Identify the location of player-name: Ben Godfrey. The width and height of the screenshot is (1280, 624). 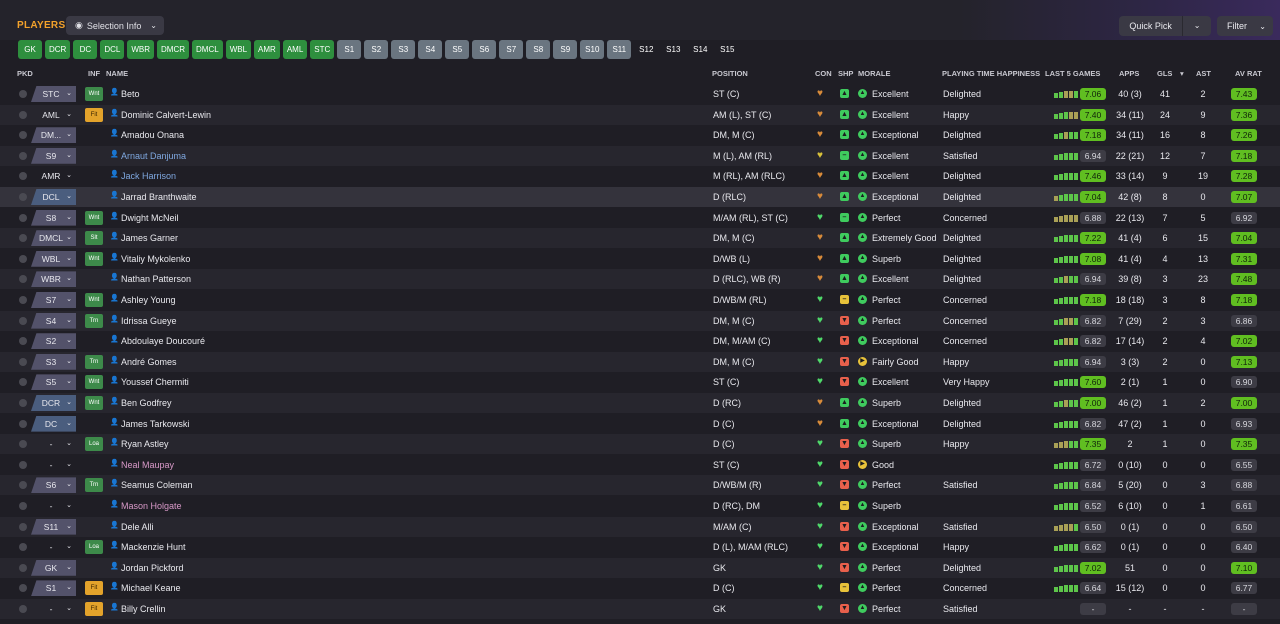
(146, 403).